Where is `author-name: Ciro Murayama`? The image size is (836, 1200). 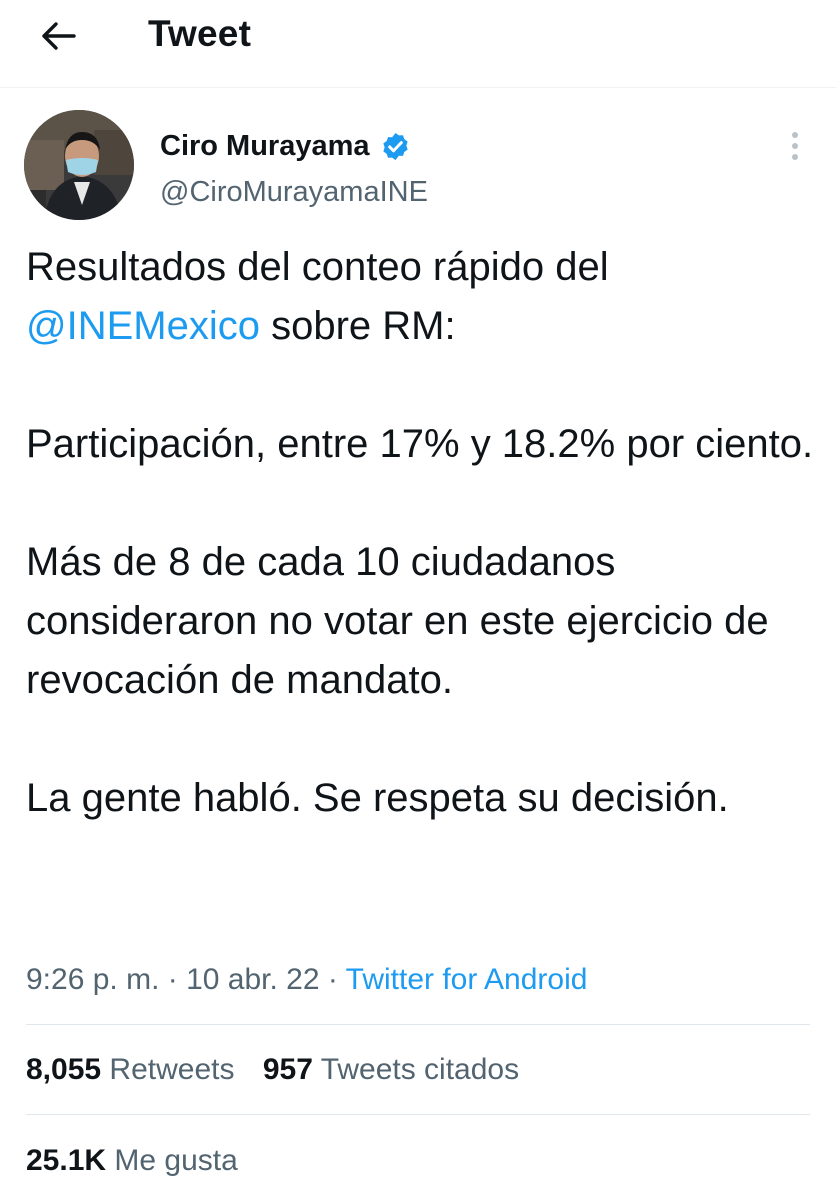 author-name: Ciro Murayama is located at coordinates (285, 146).